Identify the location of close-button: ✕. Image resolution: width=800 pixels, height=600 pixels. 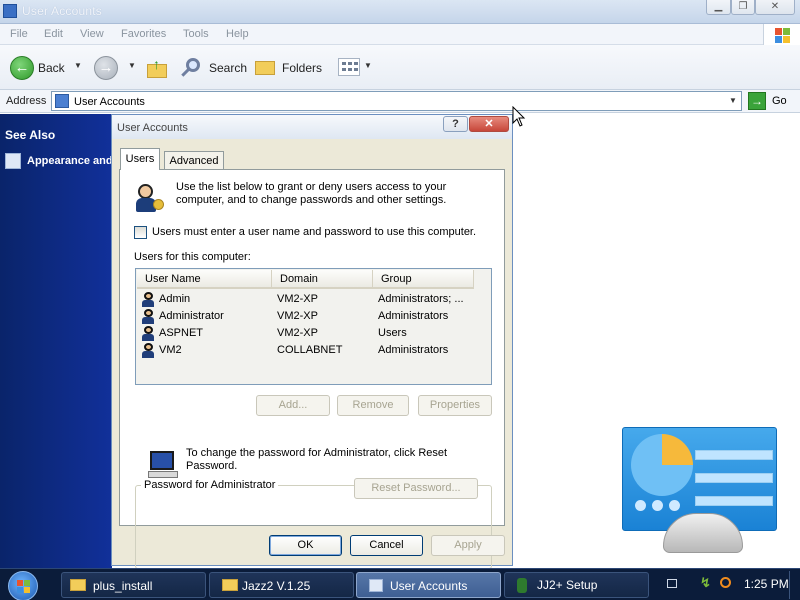
(775, 7).